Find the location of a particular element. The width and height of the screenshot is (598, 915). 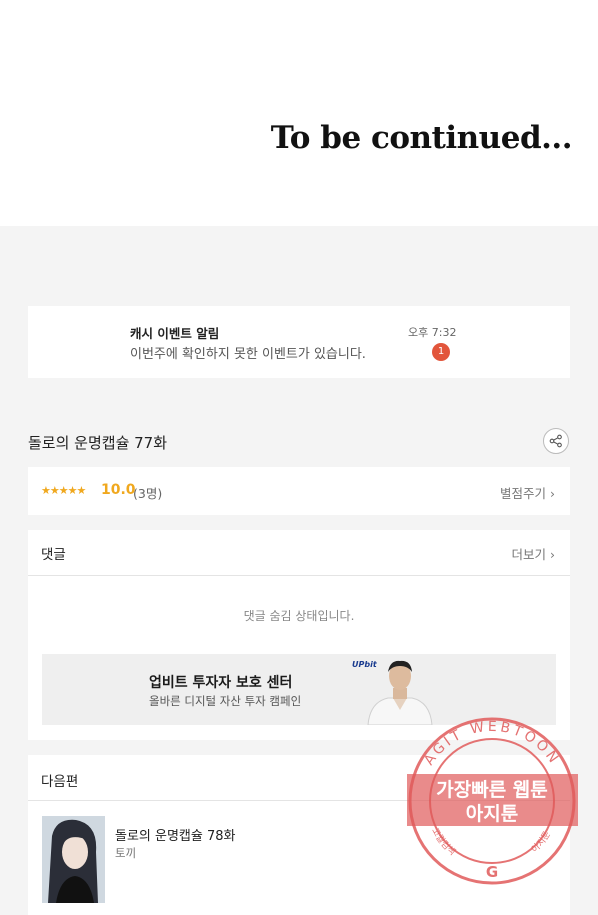

share-icon is located at coordinates (555, 441).